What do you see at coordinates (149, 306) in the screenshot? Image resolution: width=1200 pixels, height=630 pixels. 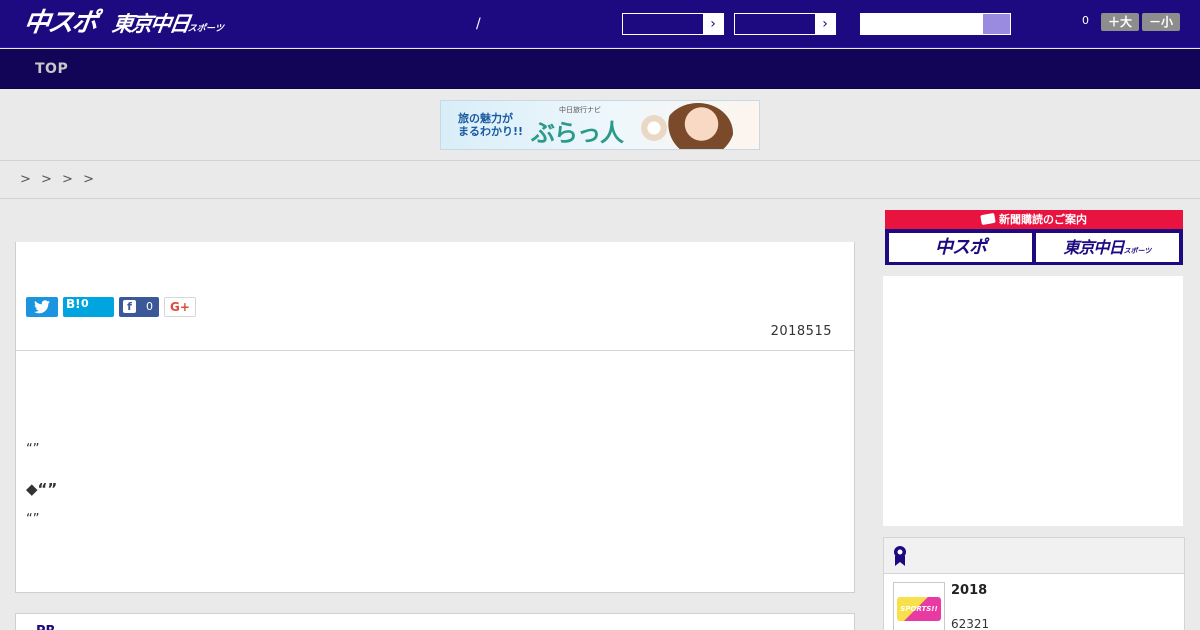 I see `facebook-count: 0` at bounding box center [149, 306].